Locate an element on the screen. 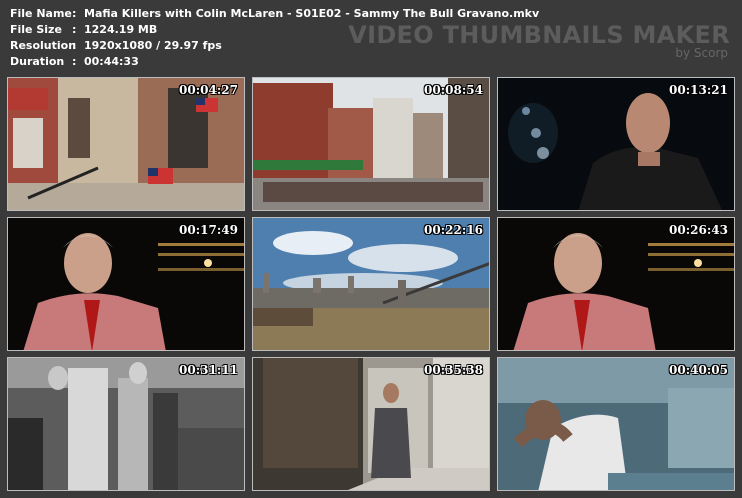 This screenshot has width=742, height=498. thumbnail-9-timestamp: 00:40:05 is located at coordinates (698, 370).